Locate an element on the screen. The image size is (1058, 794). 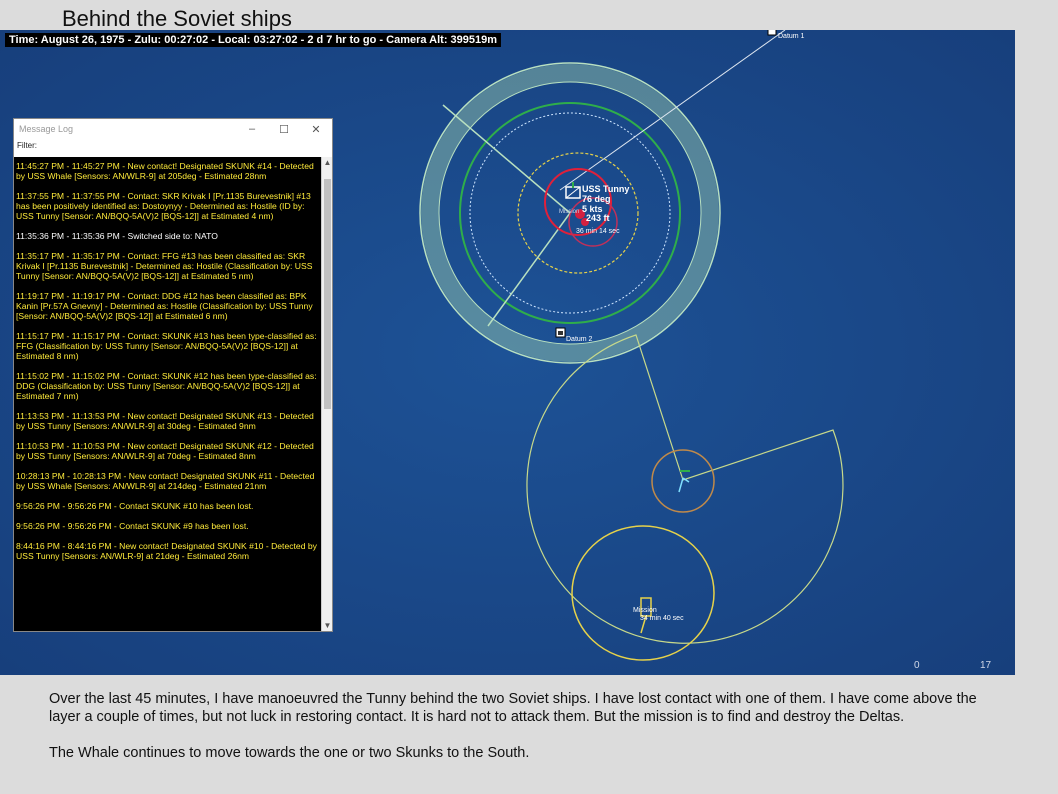
message-log-scrollbar: ▲ ▼ is located at coordinates (326, 394).